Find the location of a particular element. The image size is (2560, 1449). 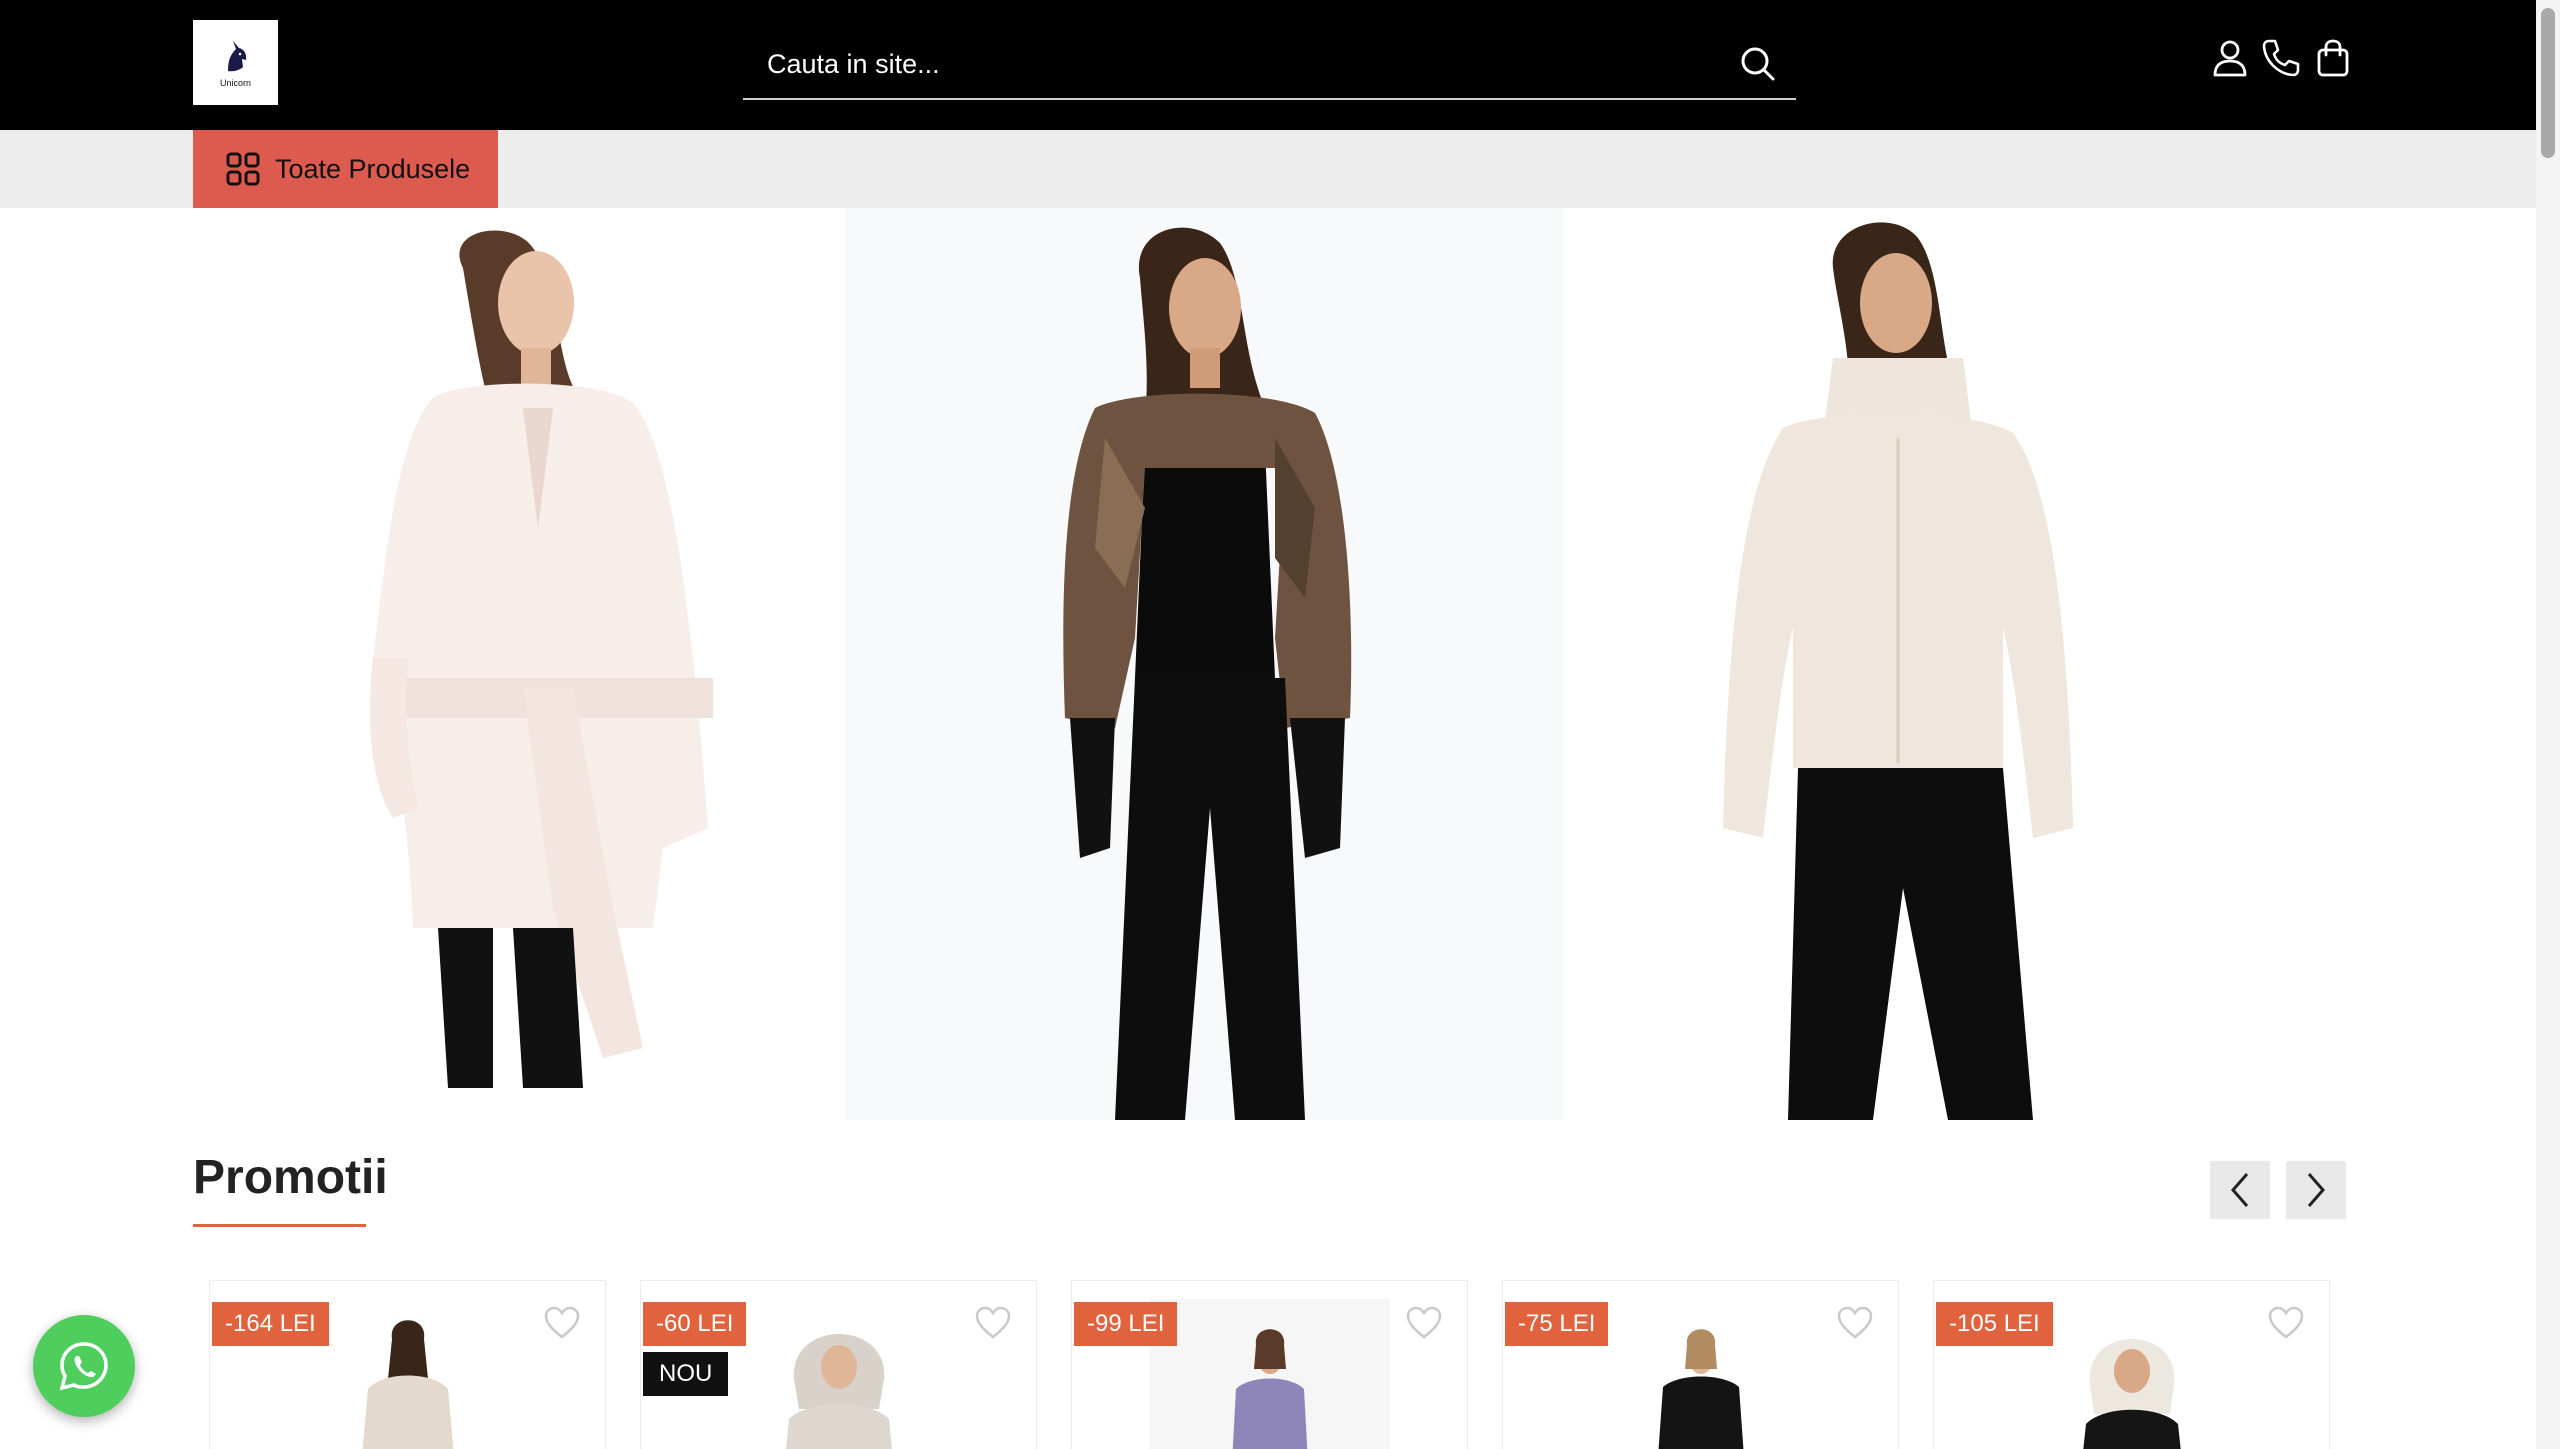

site-logo: Unicorn is located at coordinates (235, 62).